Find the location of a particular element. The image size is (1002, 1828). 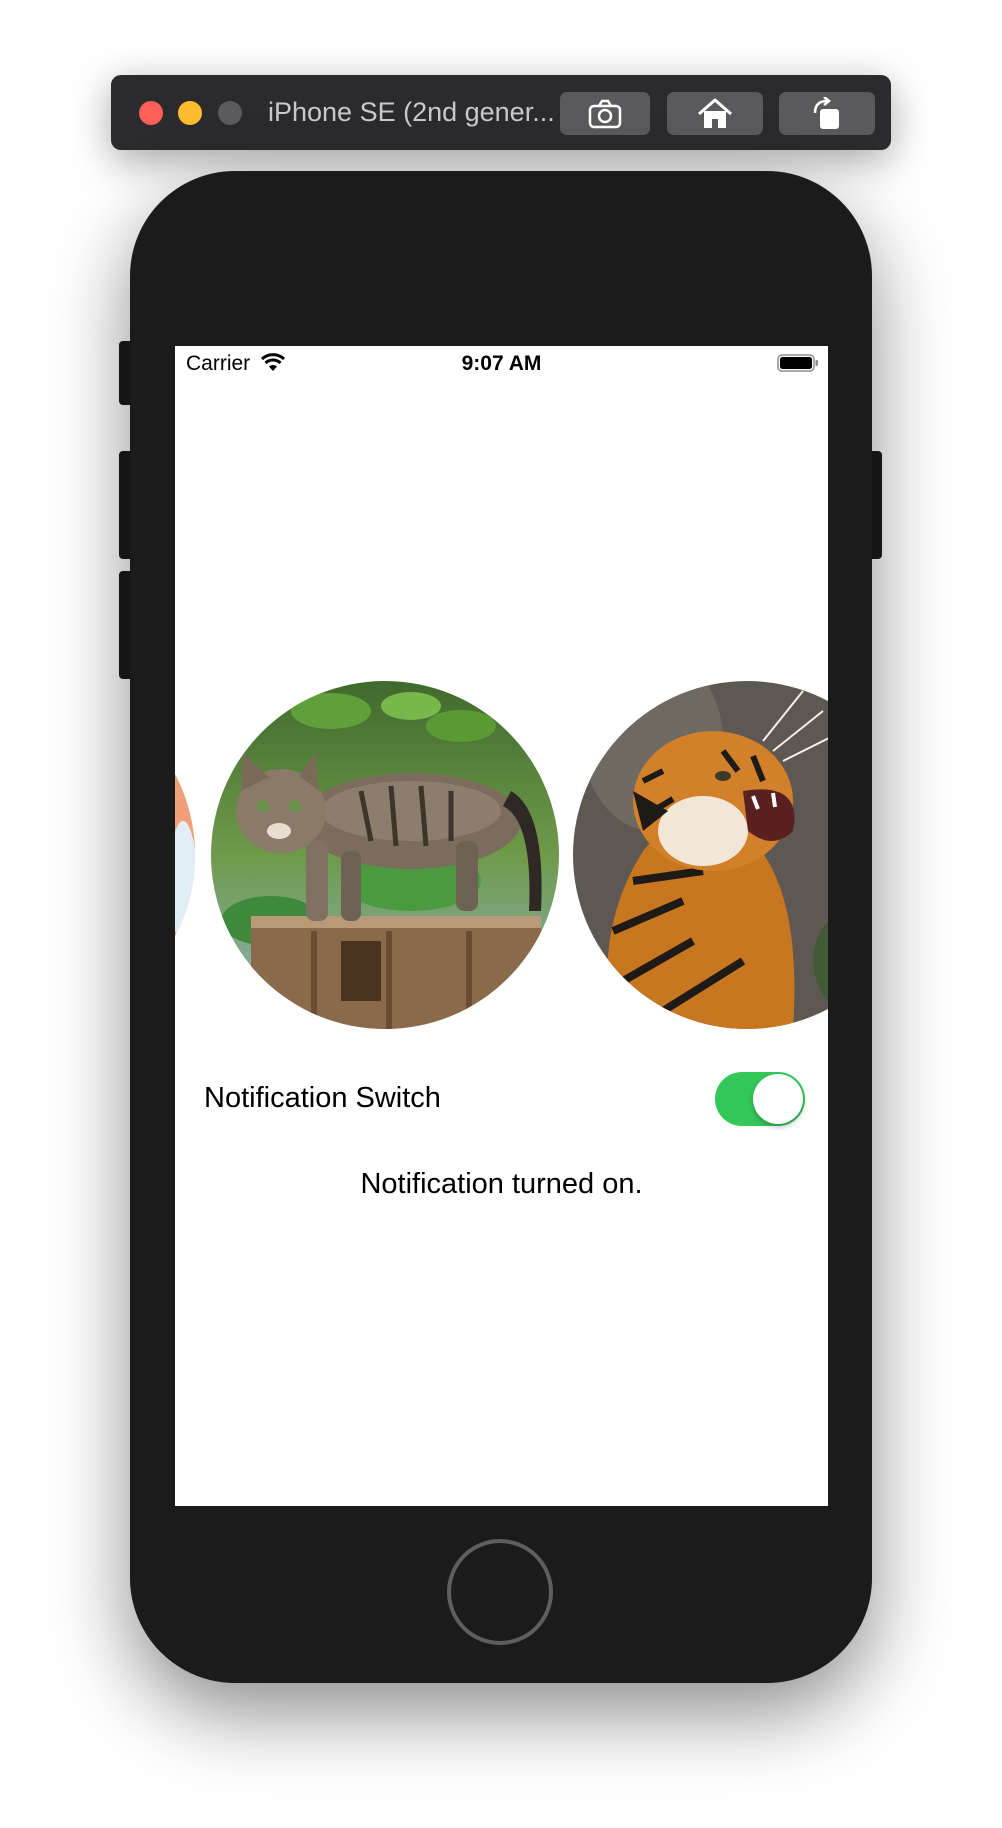

home-icon is located at coordinates (715, 113).